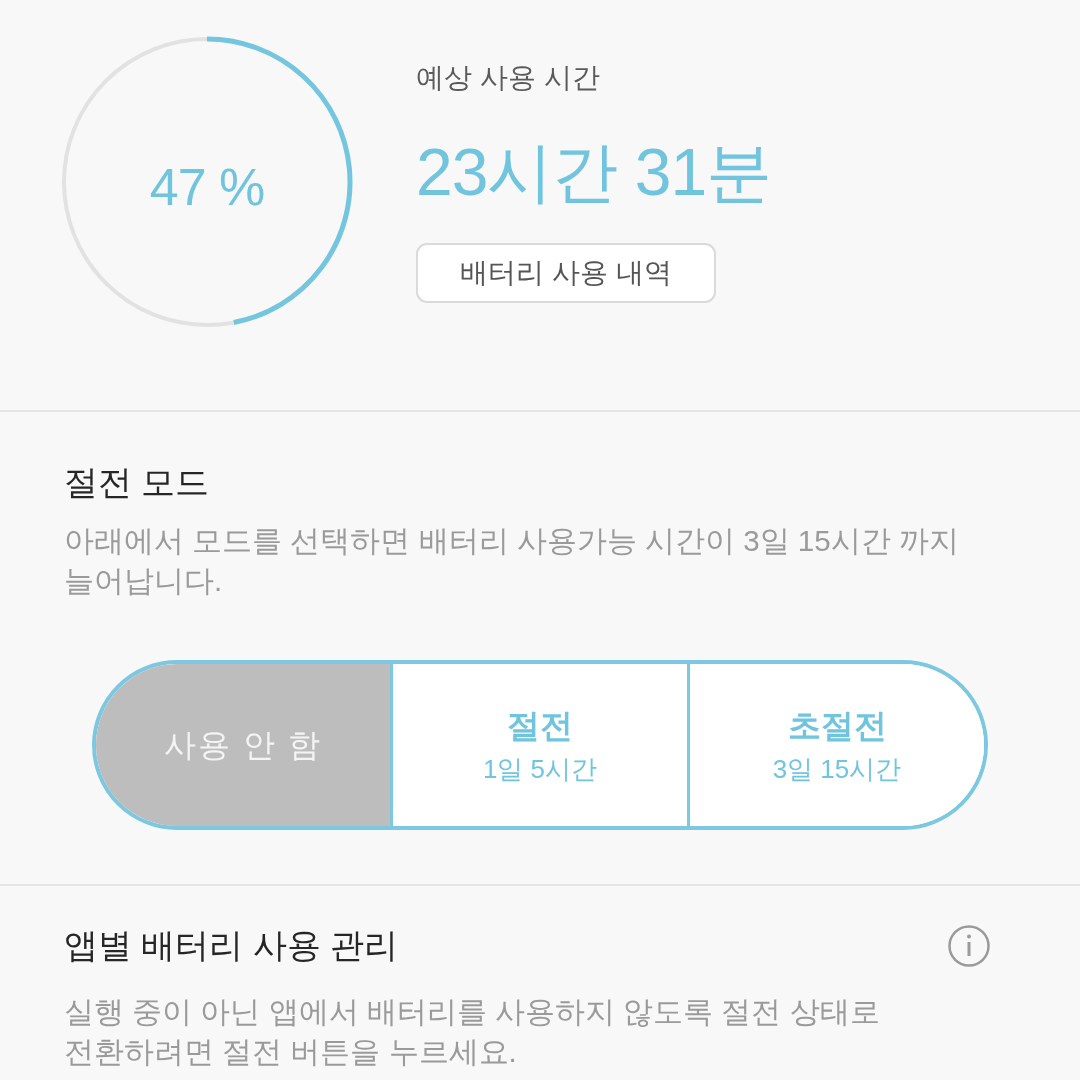 The height and width of the screenshot is (1080, 1080). I want to click on estimate-label: 예상 사용 시간, so click(508, 78).